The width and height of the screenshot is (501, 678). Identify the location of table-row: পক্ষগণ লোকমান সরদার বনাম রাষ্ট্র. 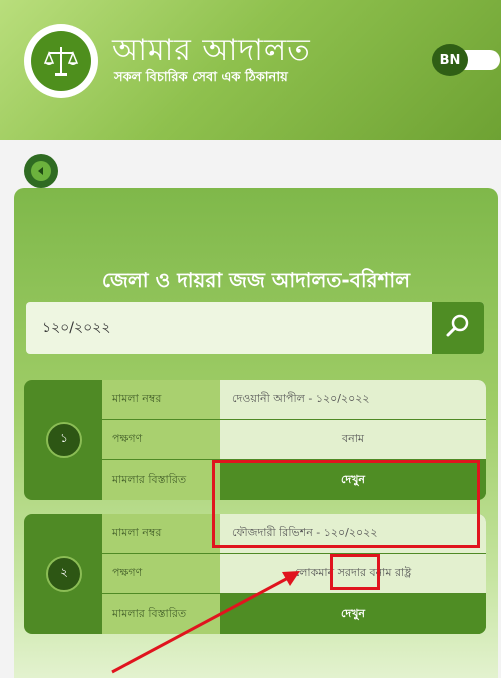
(294, 573).